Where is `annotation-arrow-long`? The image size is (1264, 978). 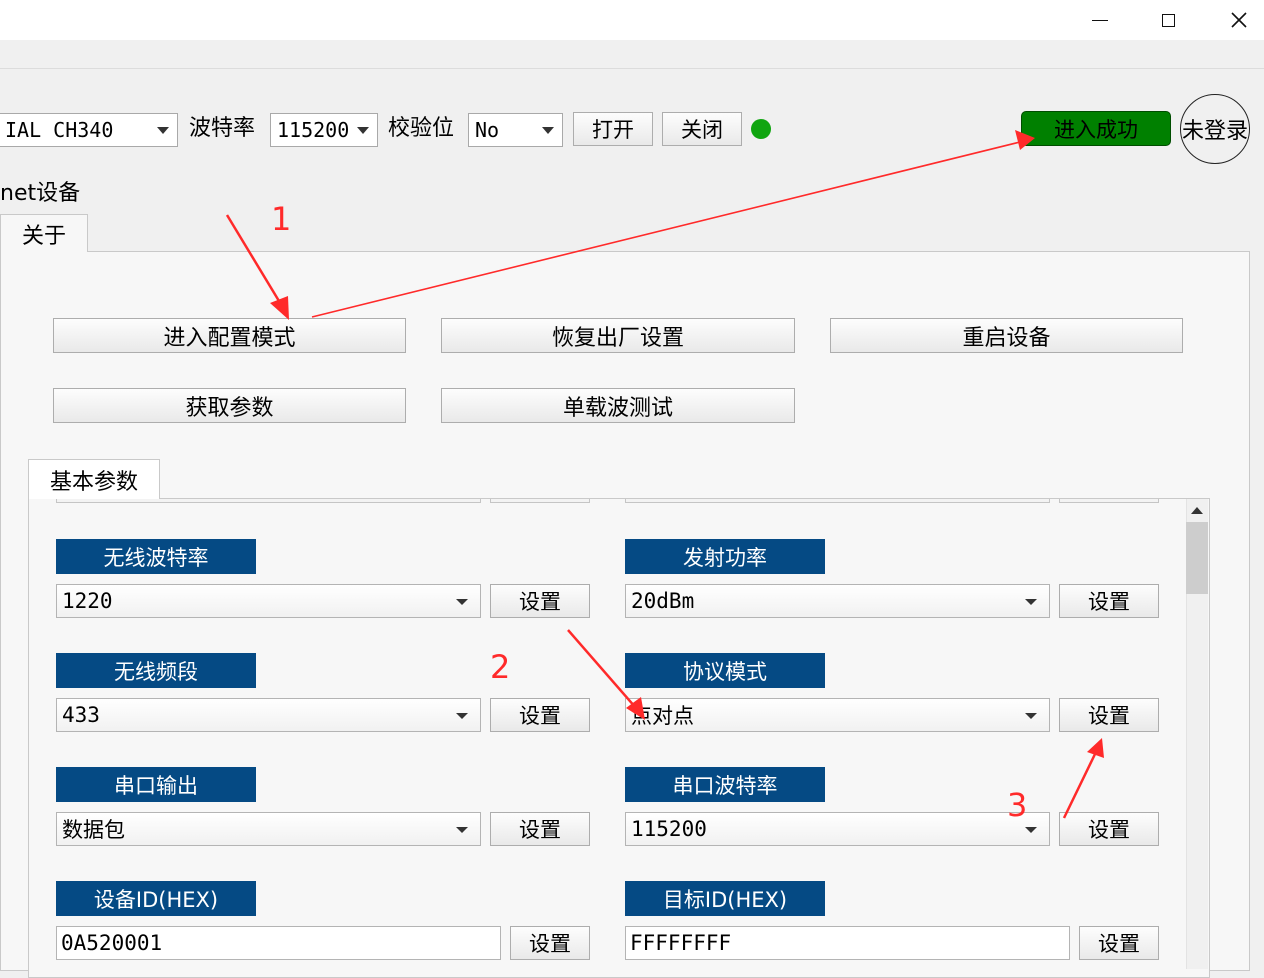
annotation-arrow-long is located at coordinates (666, 229).